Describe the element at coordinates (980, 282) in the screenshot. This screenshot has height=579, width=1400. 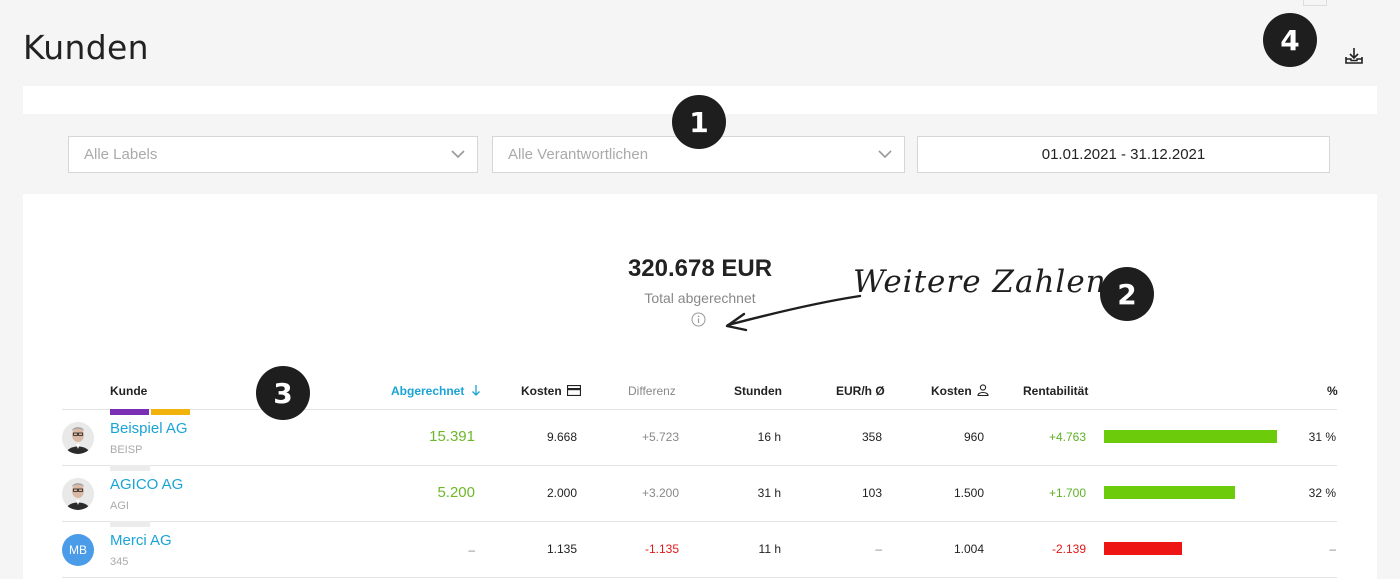
I see `annotation-text: Weitere Zahlen` at that location.